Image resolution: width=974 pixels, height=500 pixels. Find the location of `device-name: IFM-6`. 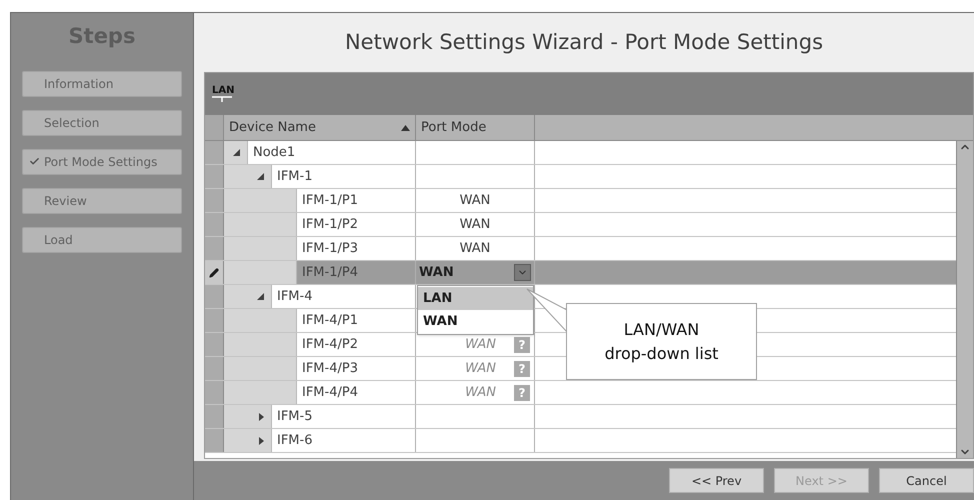

device-name: IFM-6 is located at coordinates (294, 441).